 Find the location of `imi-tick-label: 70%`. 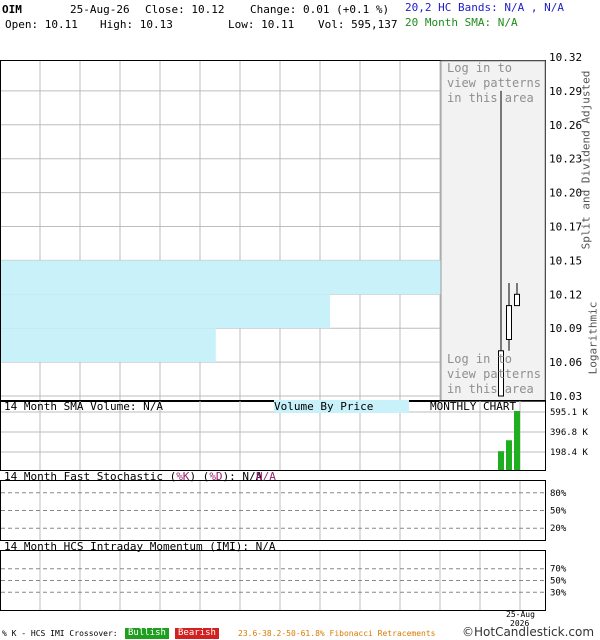

imi-tick-label: 70% is located at coordinates (558, 570).